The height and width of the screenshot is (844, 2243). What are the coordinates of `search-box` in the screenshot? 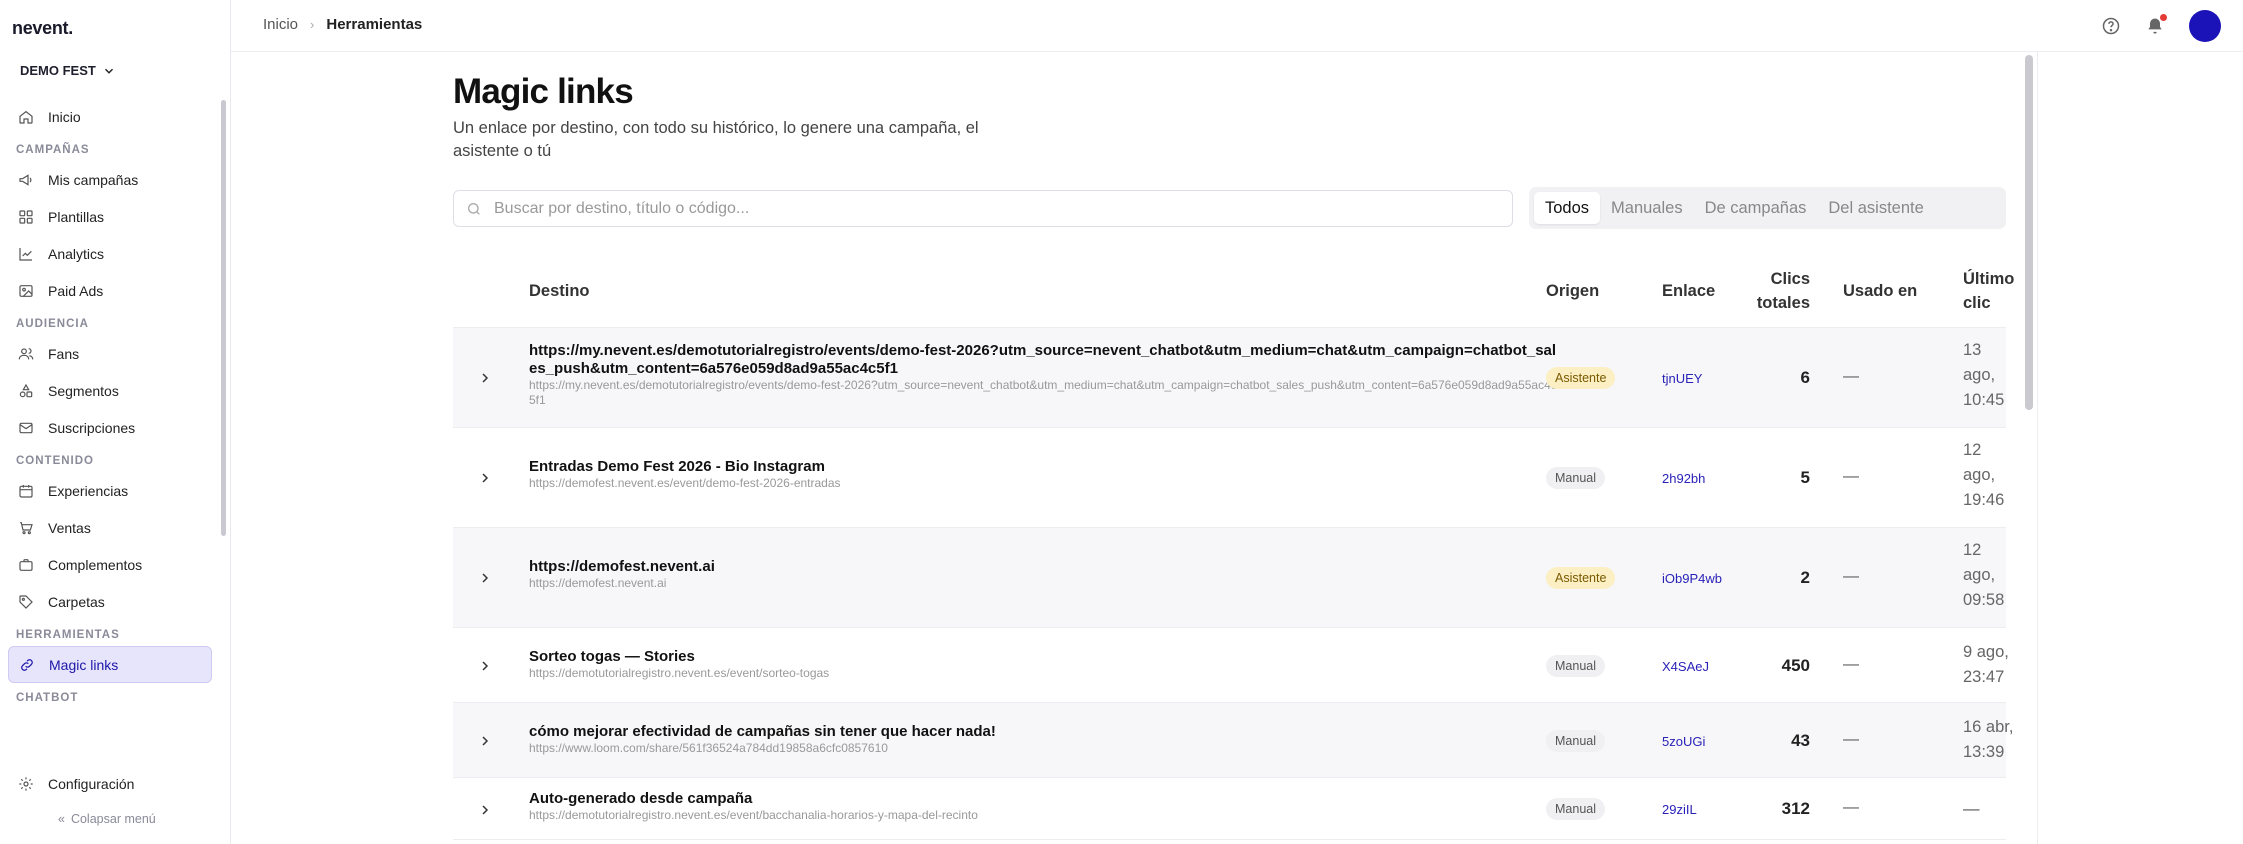 It's located at (983, 208).